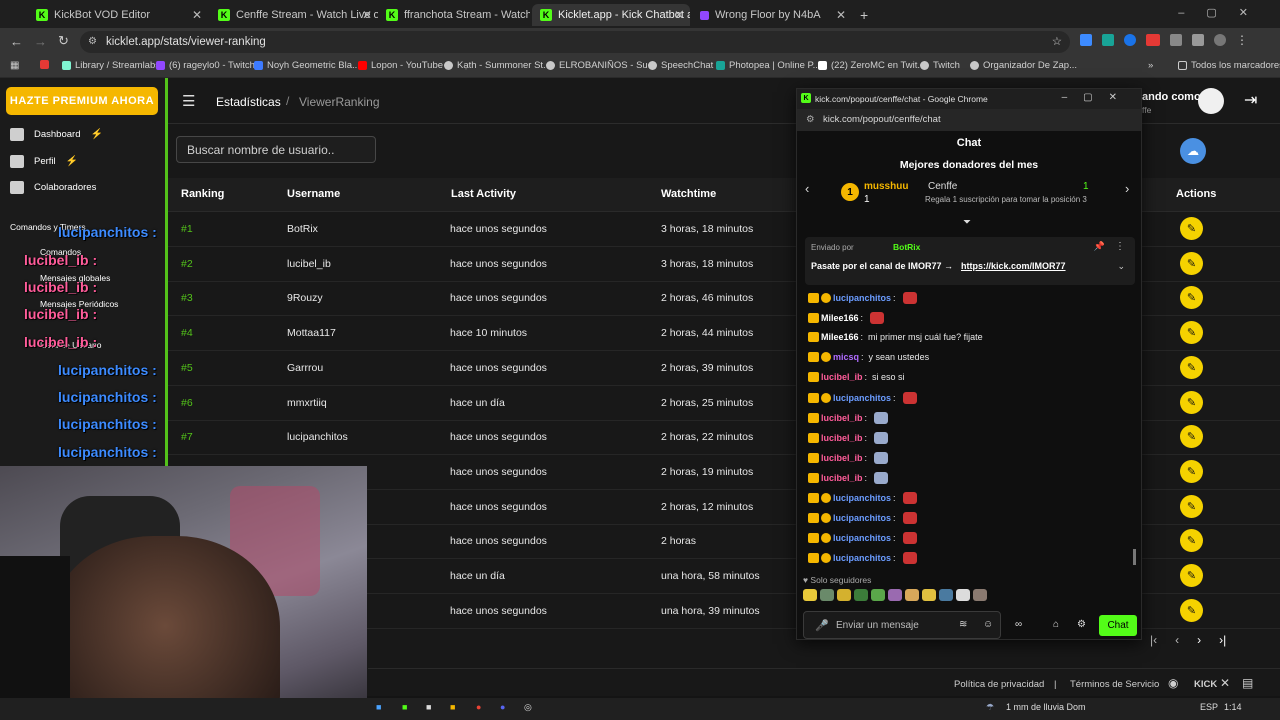  What do you see at coordinates (1120, 246) in the screenshot?
I see `more-options-icon: ⋮` at bounding box center [1120, 246].